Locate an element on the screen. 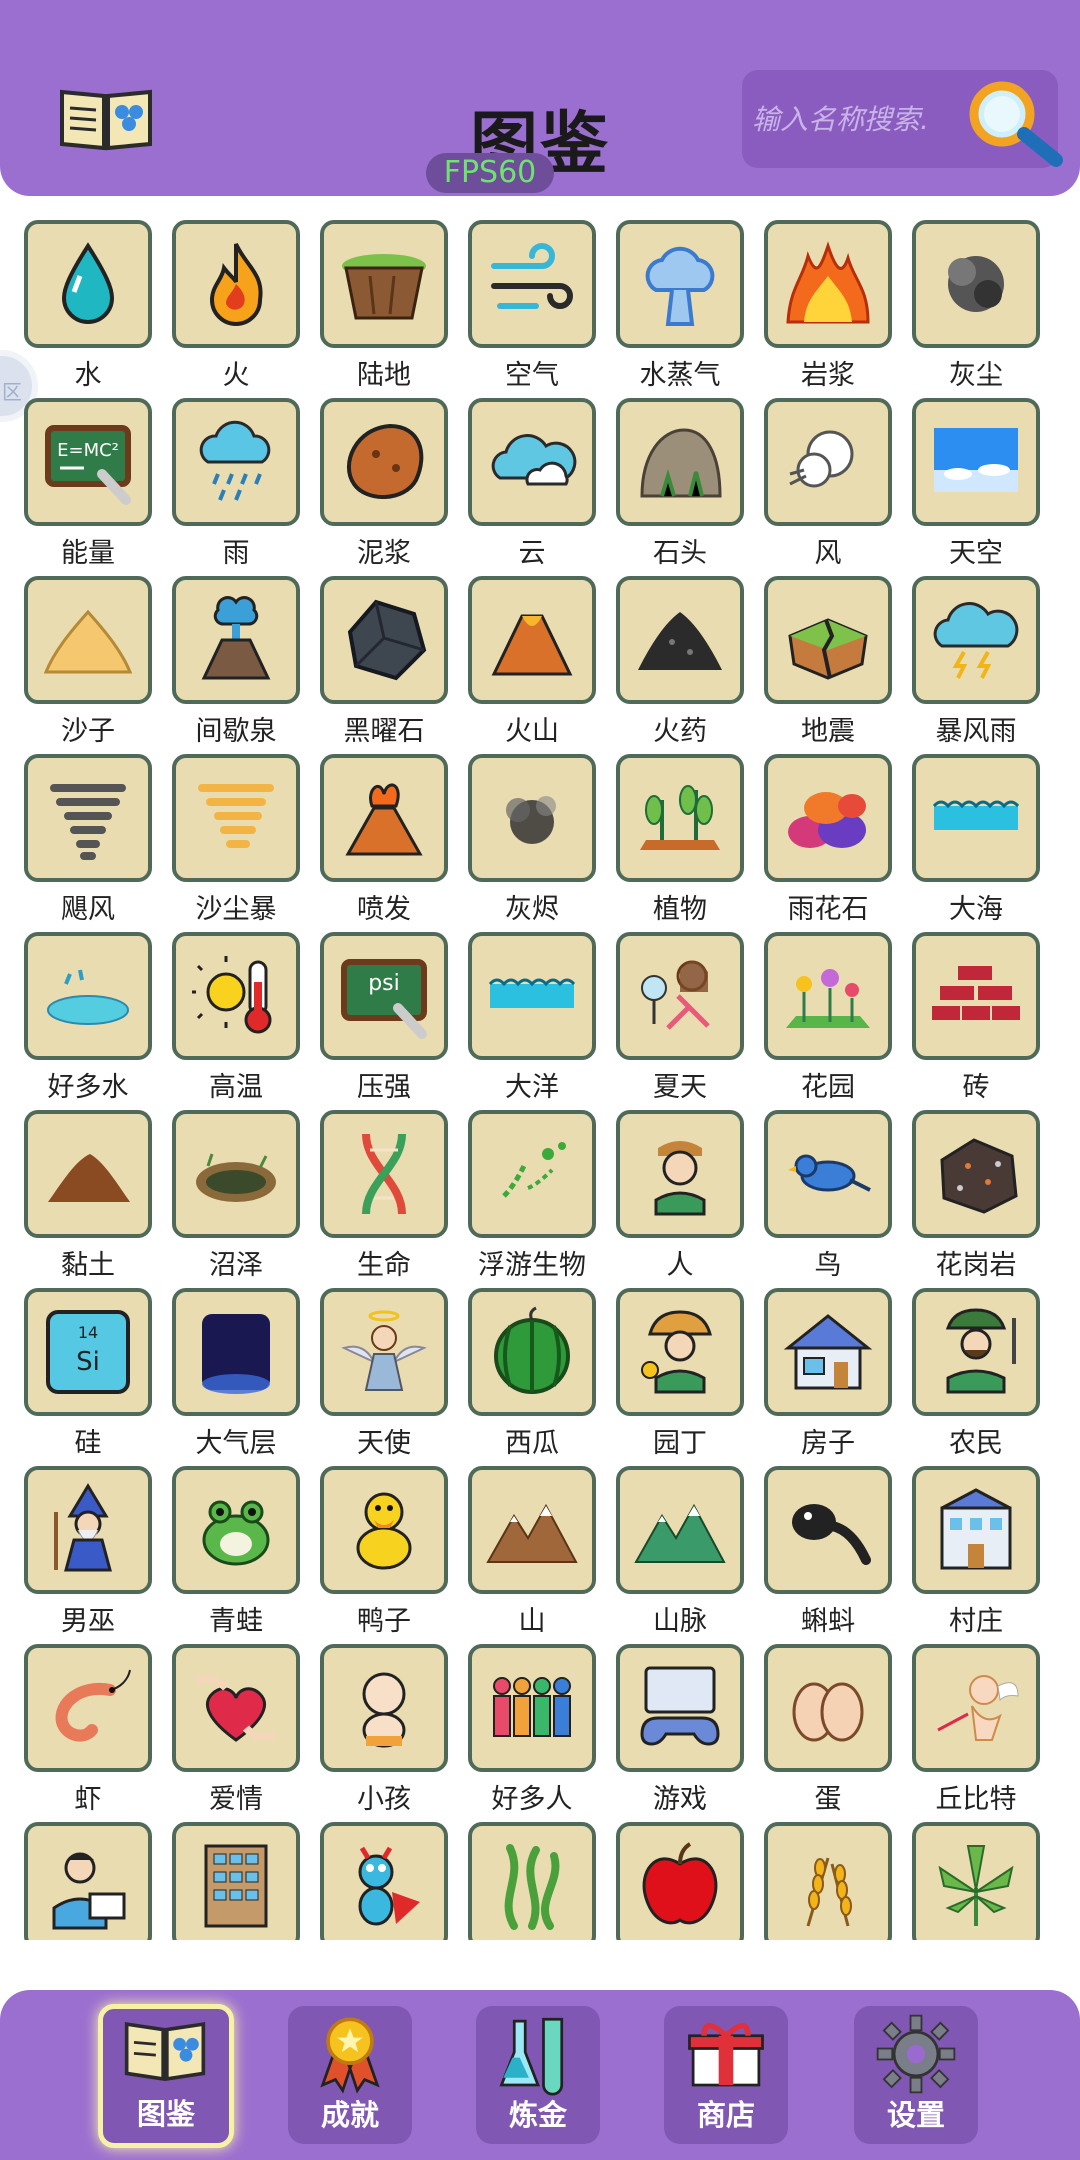  element-card: 小孩 is located at coordinates (384, 1733).